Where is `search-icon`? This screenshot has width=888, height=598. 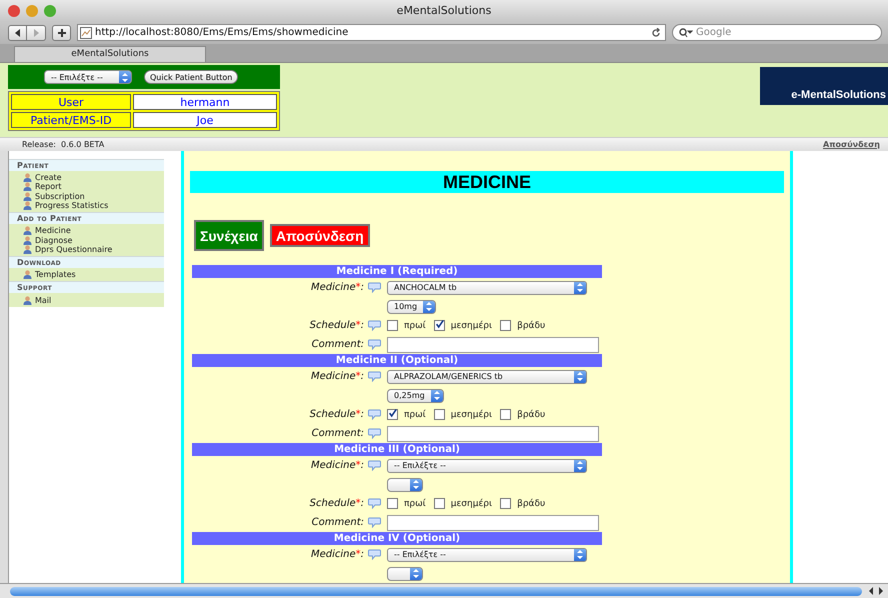 search-icon is located at coordinates (686, 33).